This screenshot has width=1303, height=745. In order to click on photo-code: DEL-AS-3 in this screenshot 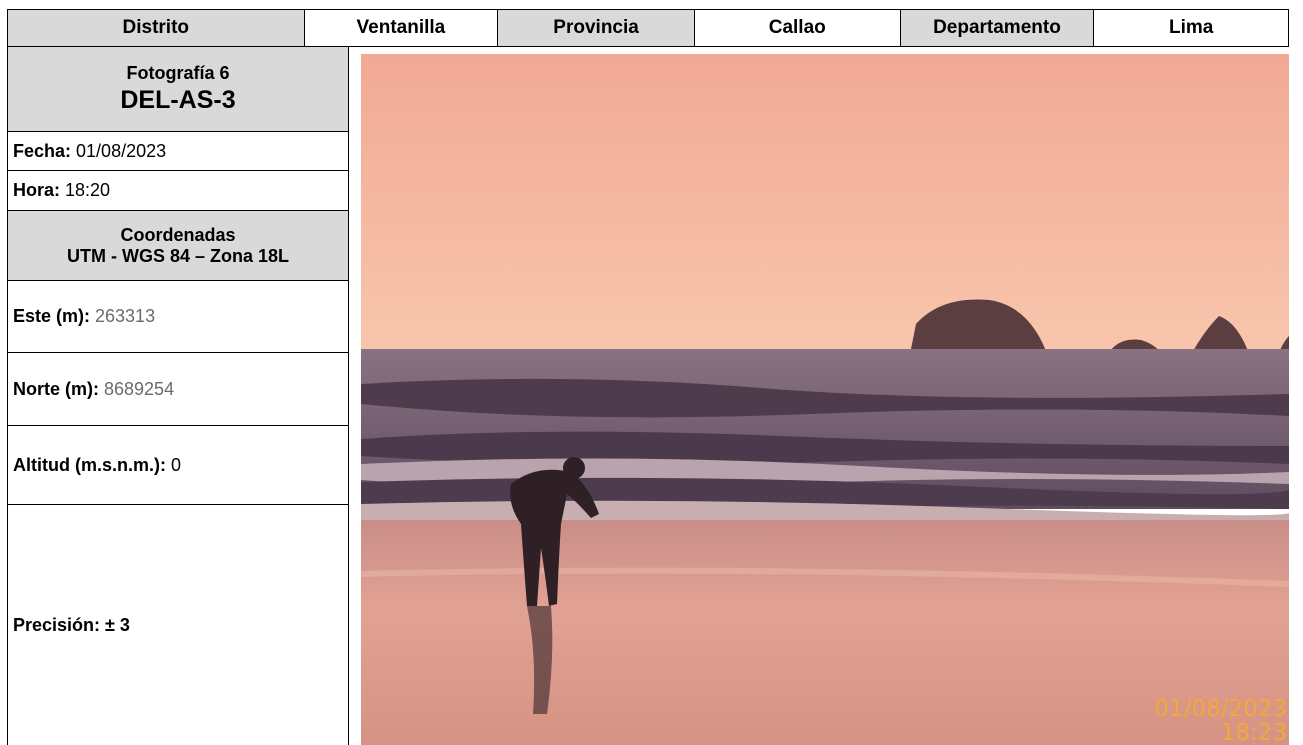, I will do `click(178, 100)`.